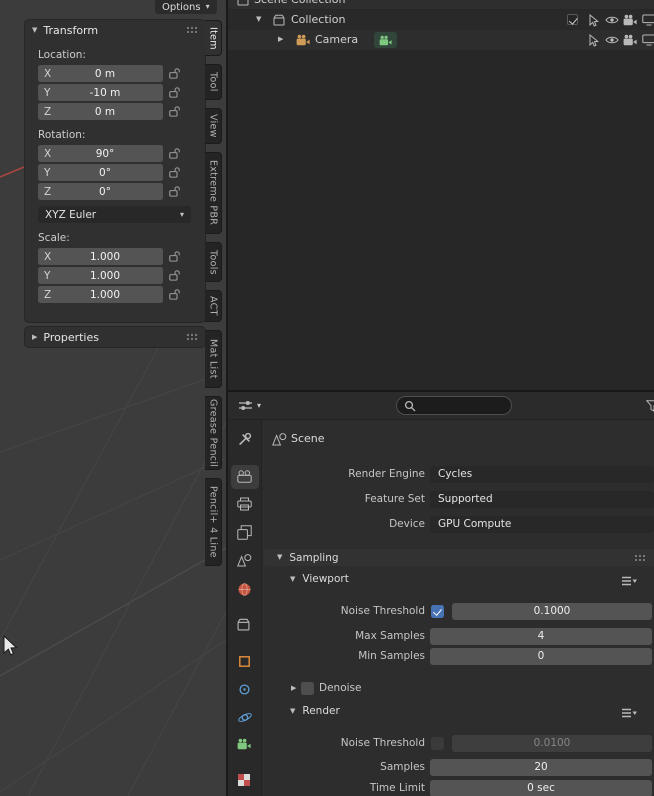 The image size is (654, 796). What do you see at coordinates (541, 788) in the screenshot?
I see `time-limit-slider: 0 sec` at bounding box center [541, 788].